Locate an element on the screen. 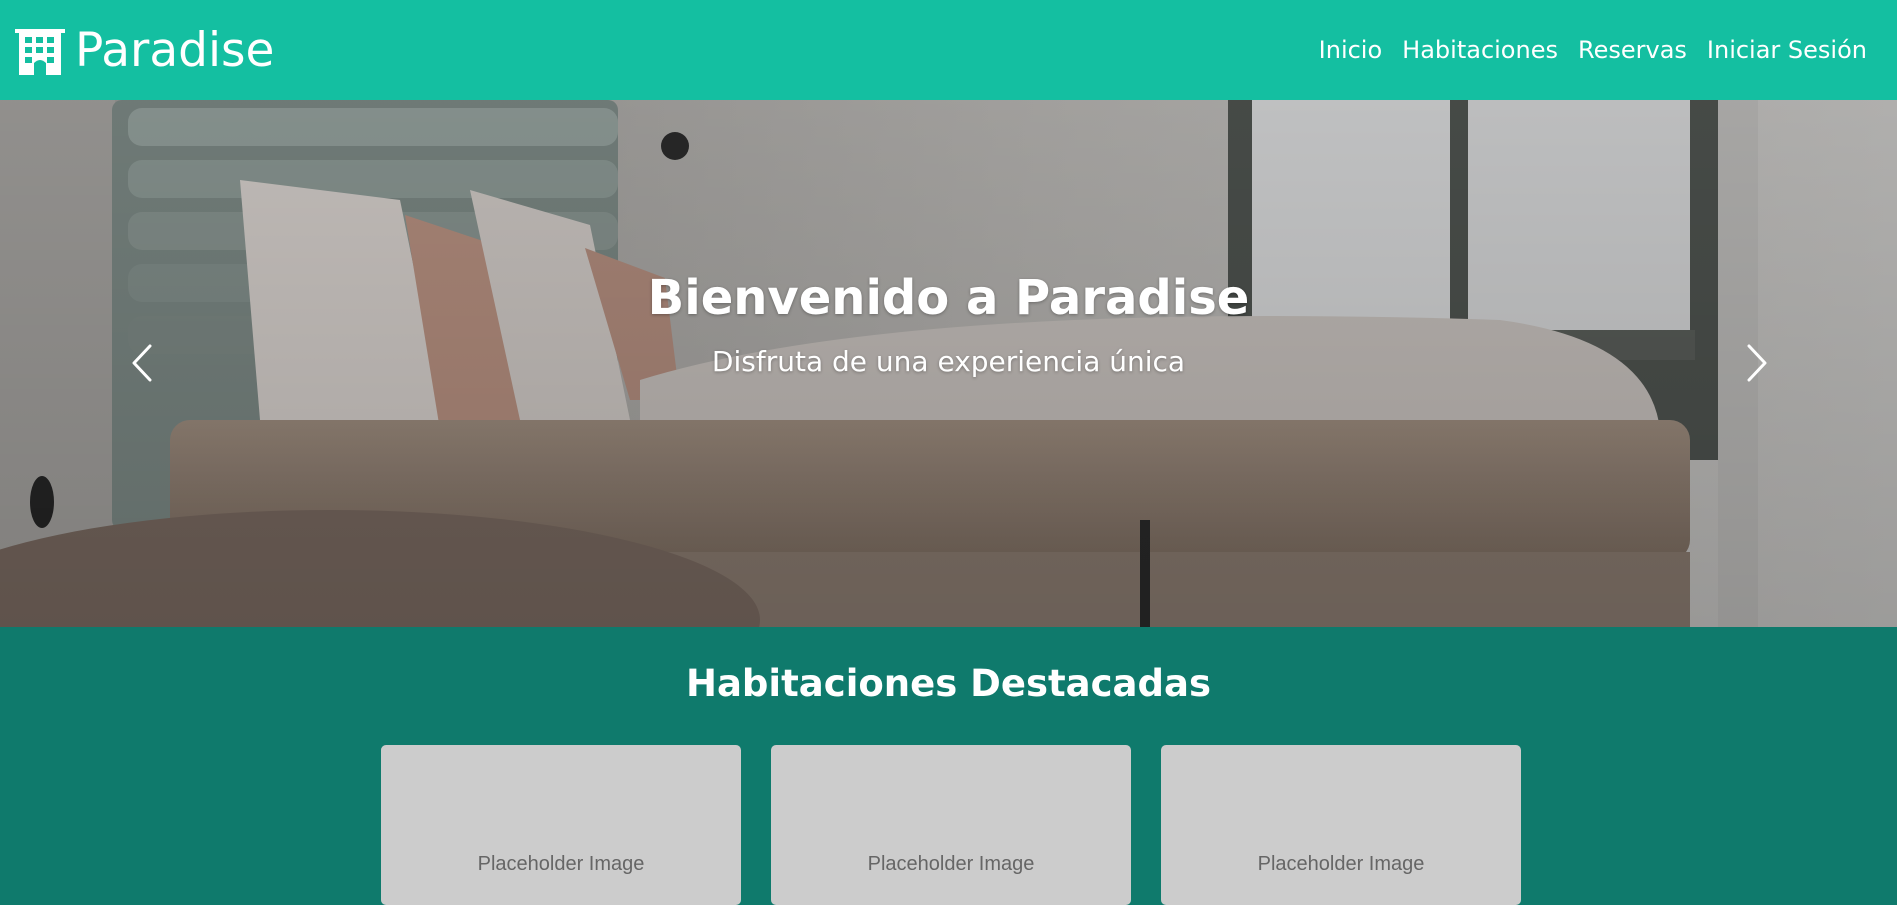  nav-item-iniciar-sesion: Iniciar Sesión is located at coordinates (1787, 50).